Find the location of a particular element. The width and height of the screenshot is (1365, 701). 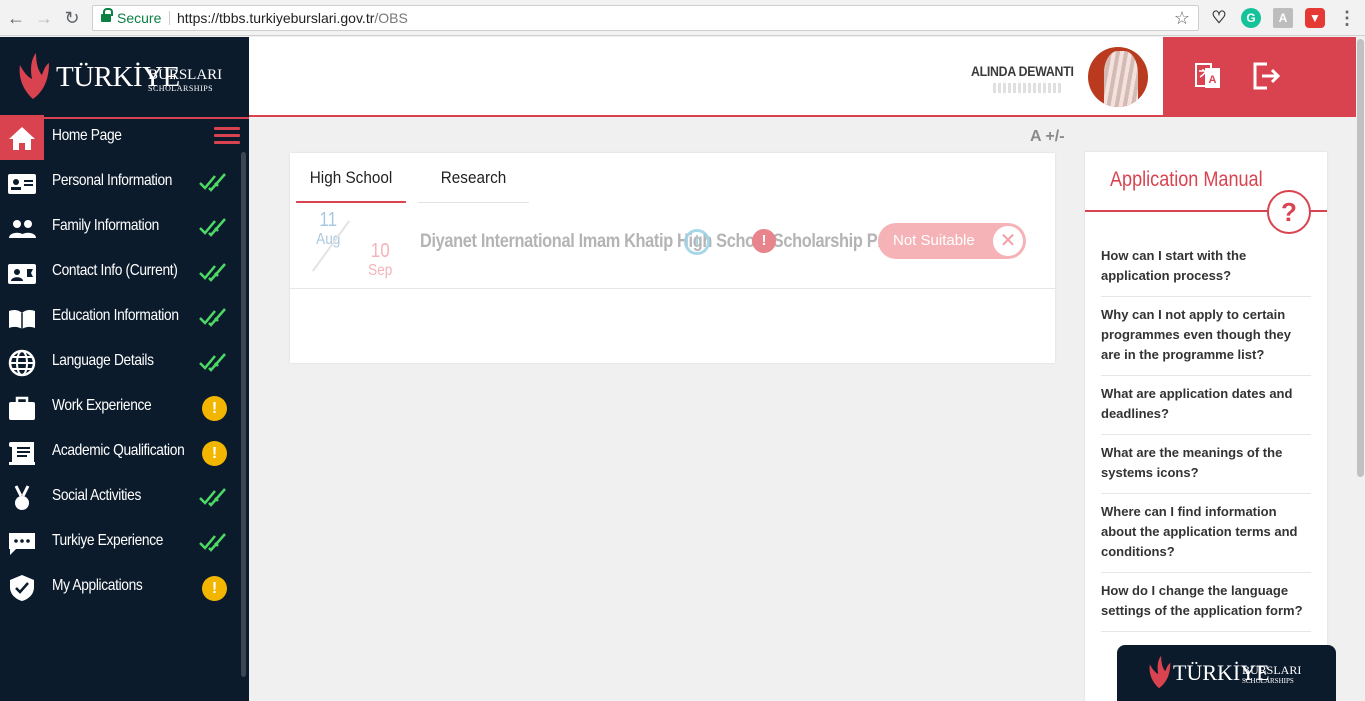

sidebar-item-label: Education Information is located at coordinates (115, 315).